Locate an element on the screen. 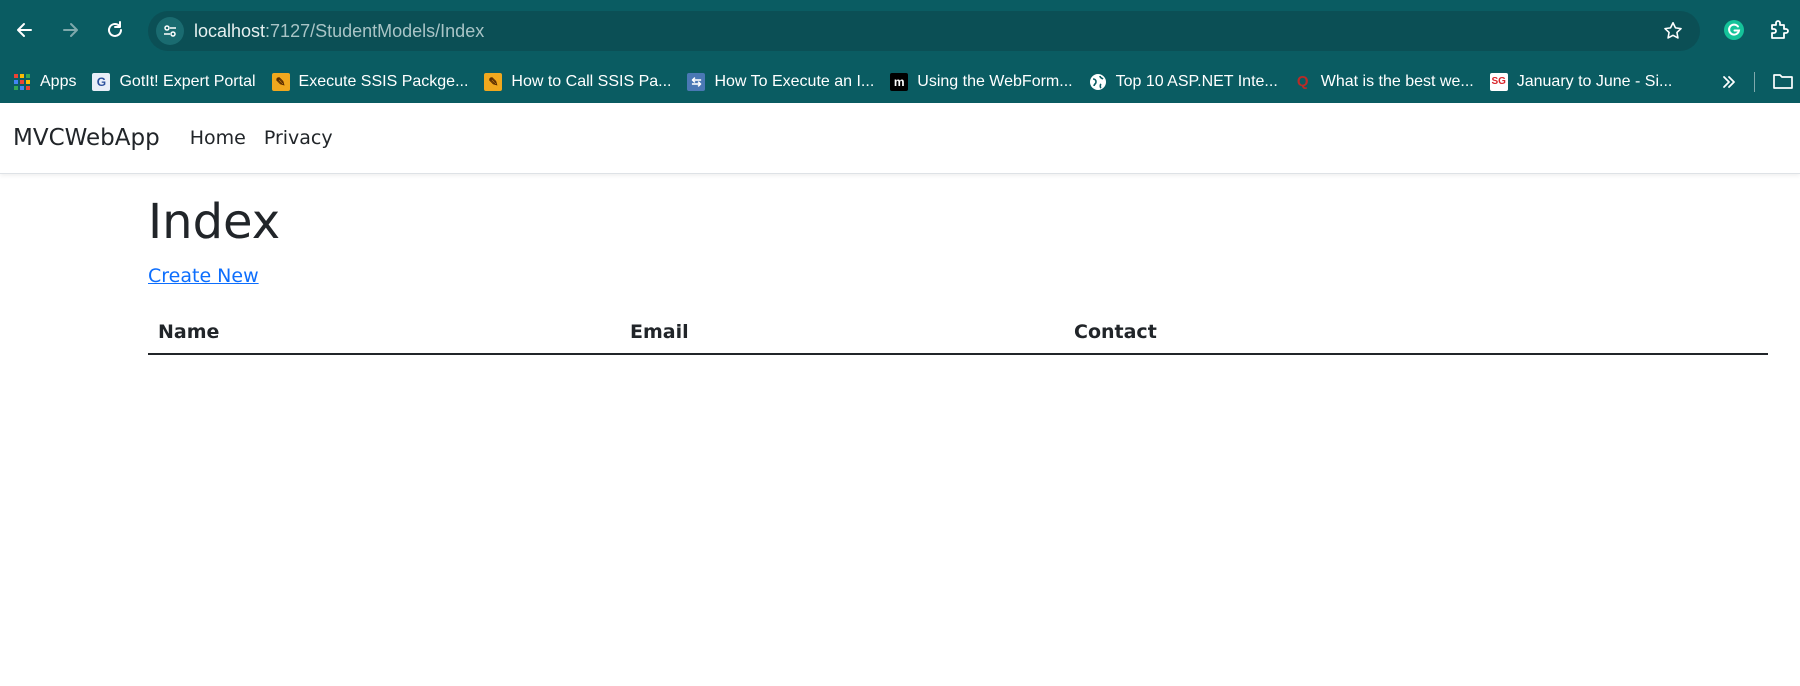 The image size is (1800, 686). address-bar: localhost:7127/StudentModels/Index is located at coordinates (924, 31).